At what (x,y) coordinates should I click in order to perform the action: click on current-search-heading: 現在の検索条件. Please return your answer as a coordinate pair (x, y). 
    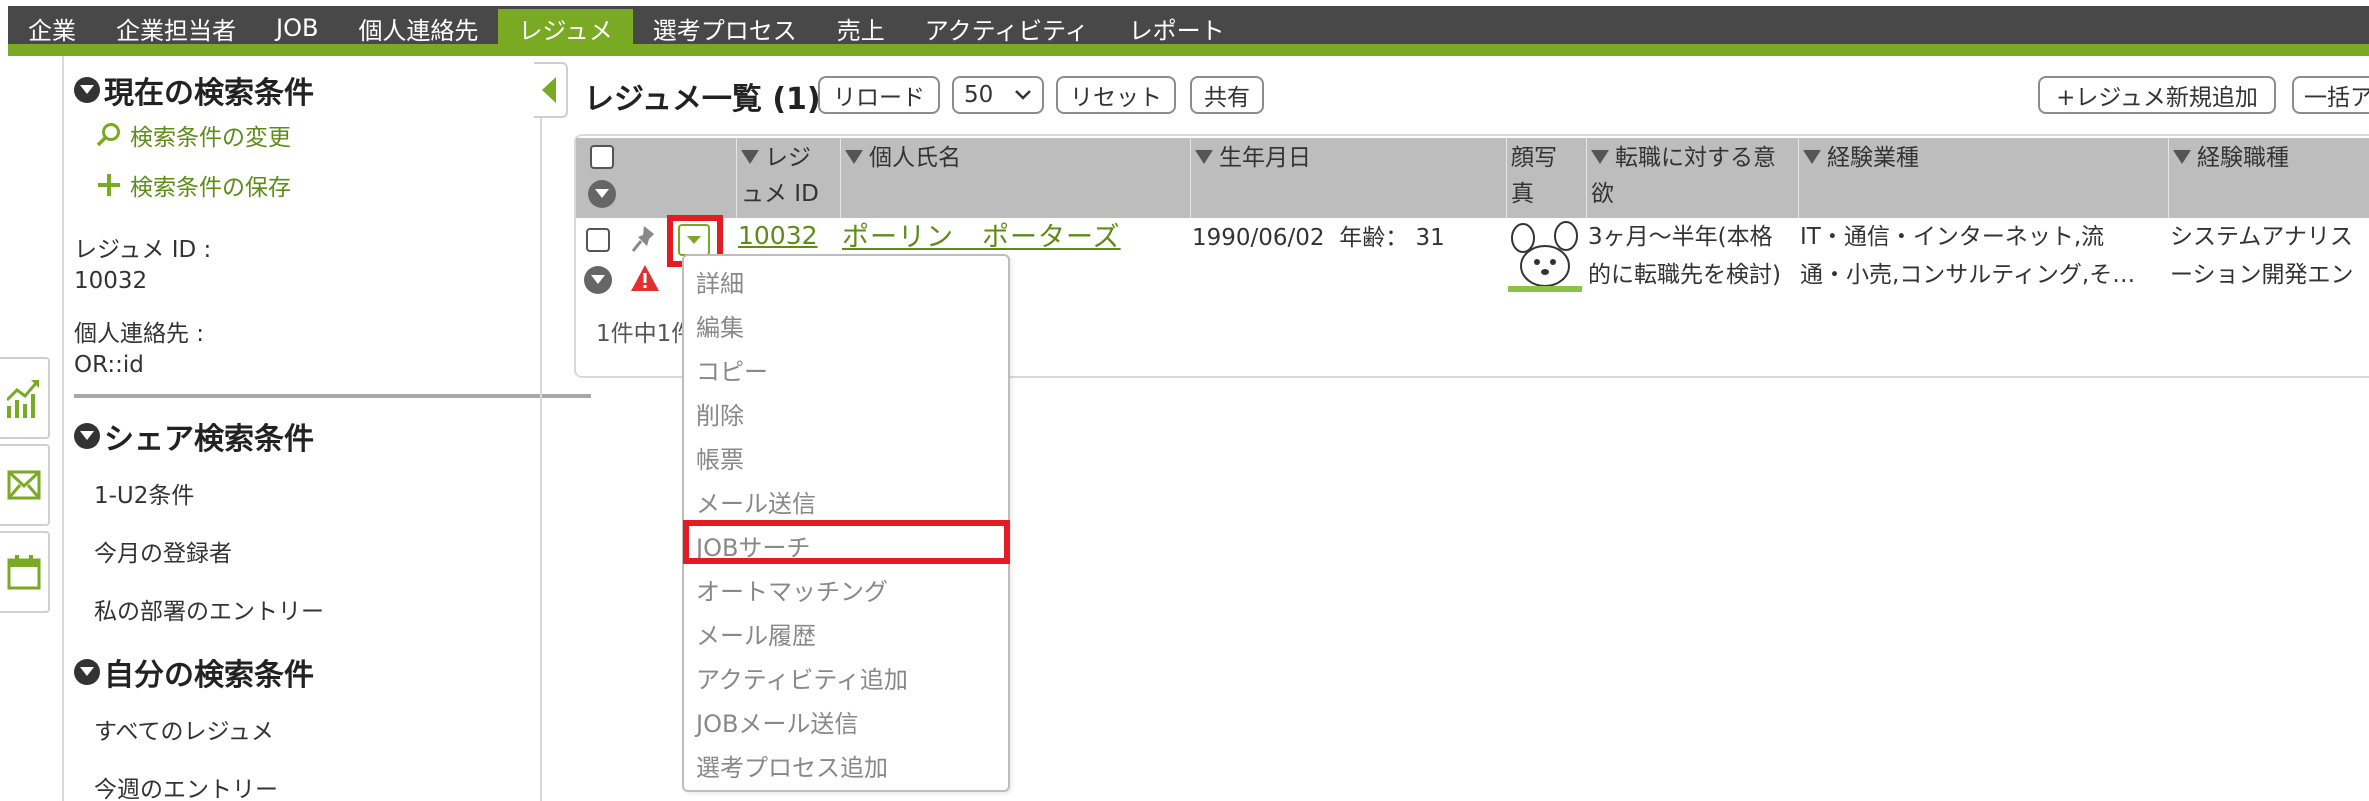
    Looking at the image, I should click on (194, 90).